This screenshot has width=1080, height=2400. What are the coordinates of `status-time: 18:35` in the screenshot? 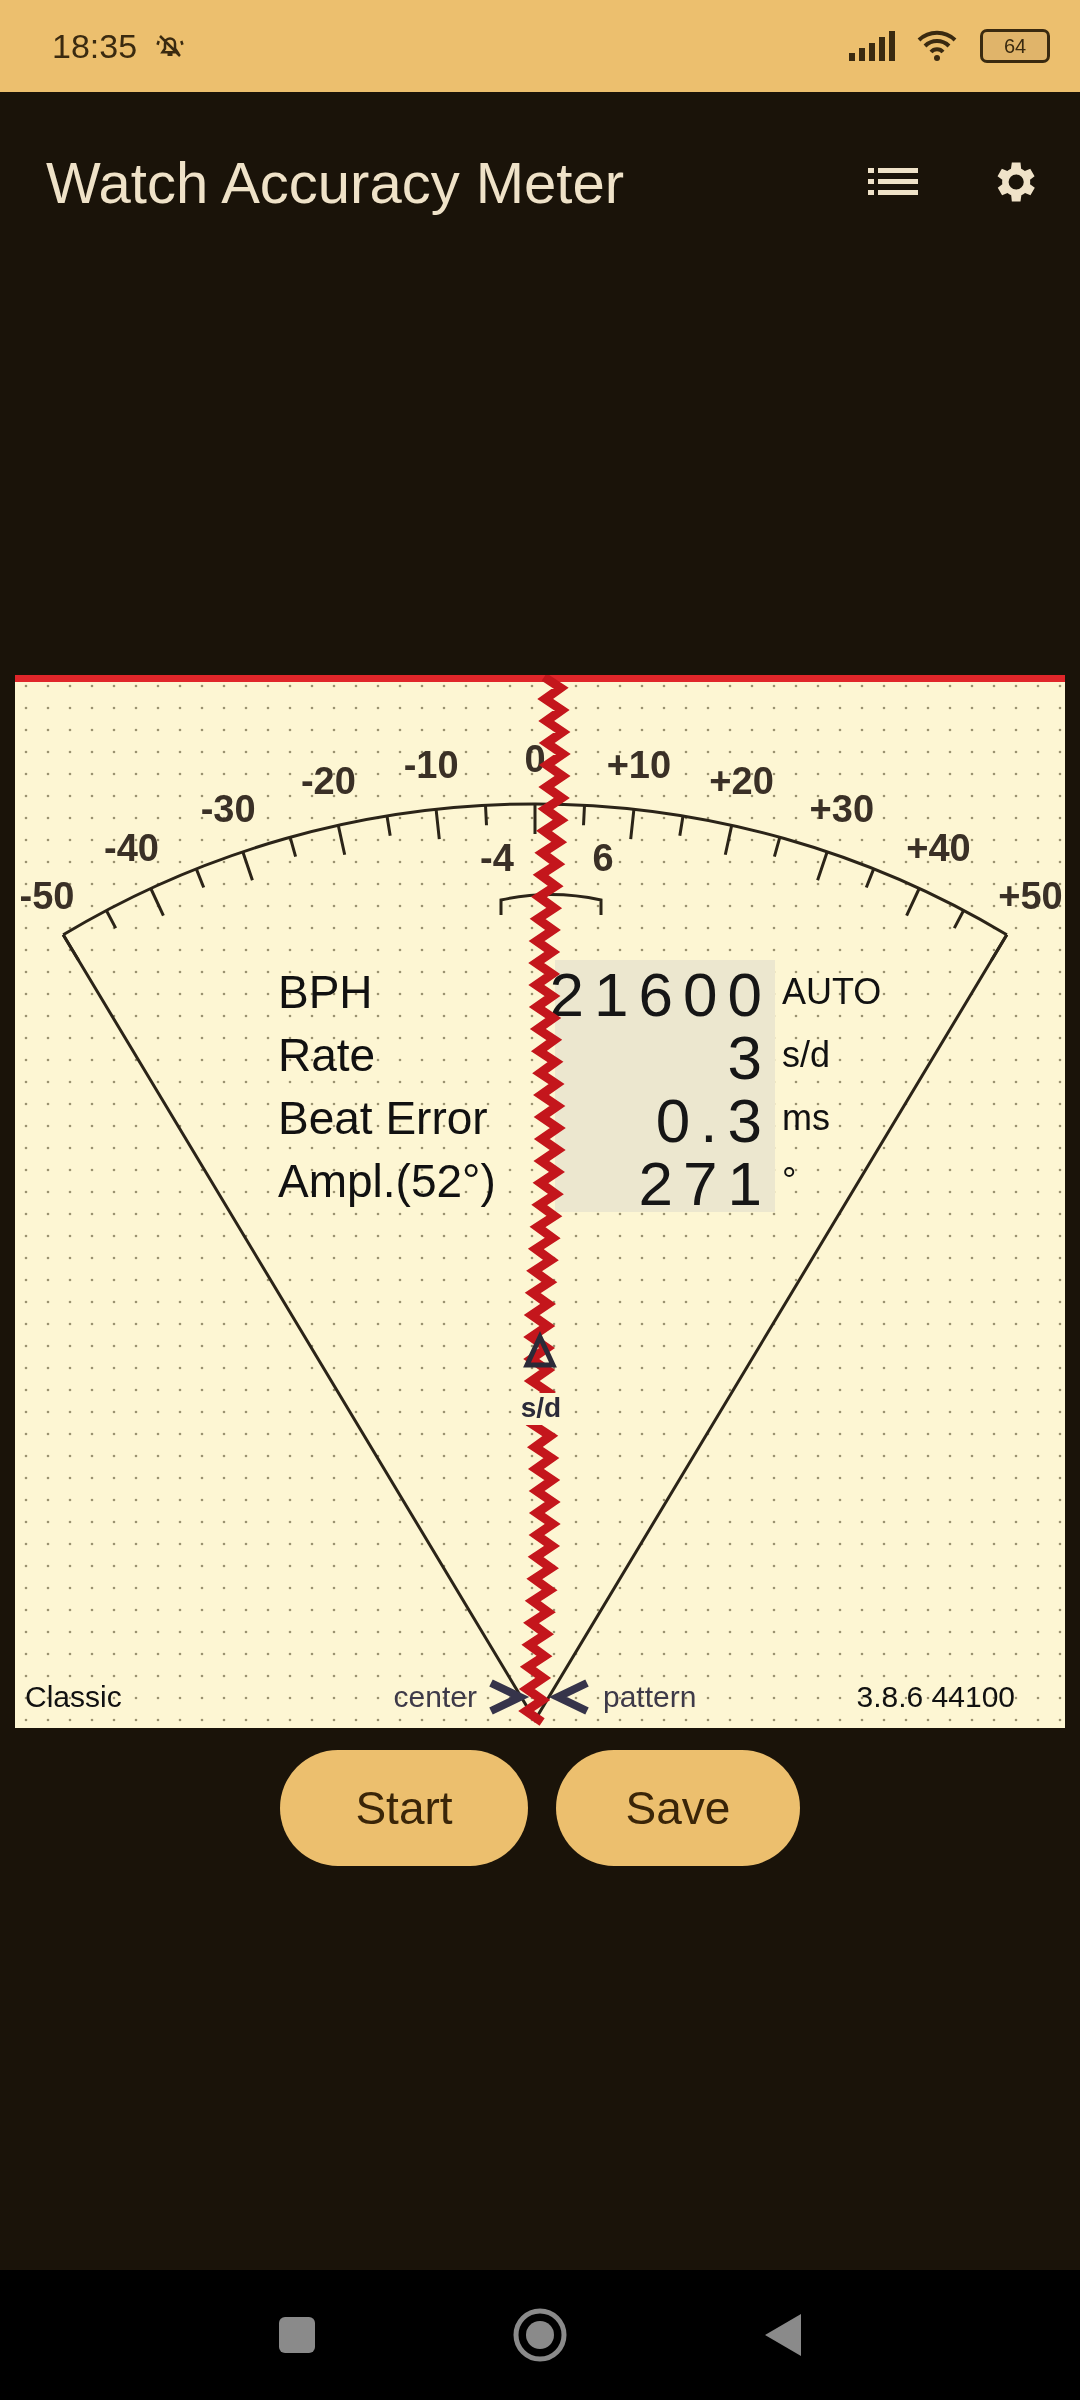 It's located at (95, 46).